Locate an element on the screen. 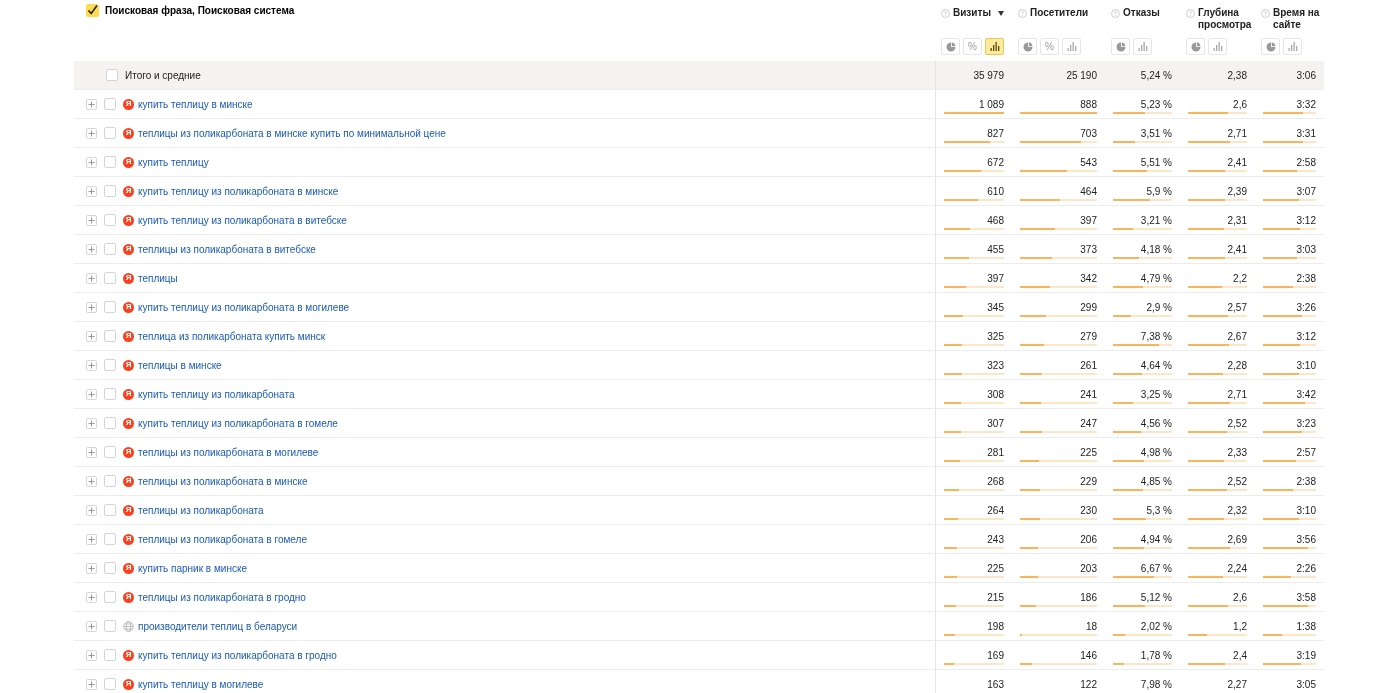  metric-value: 4,64 % is located at coordinates (1156, 366).